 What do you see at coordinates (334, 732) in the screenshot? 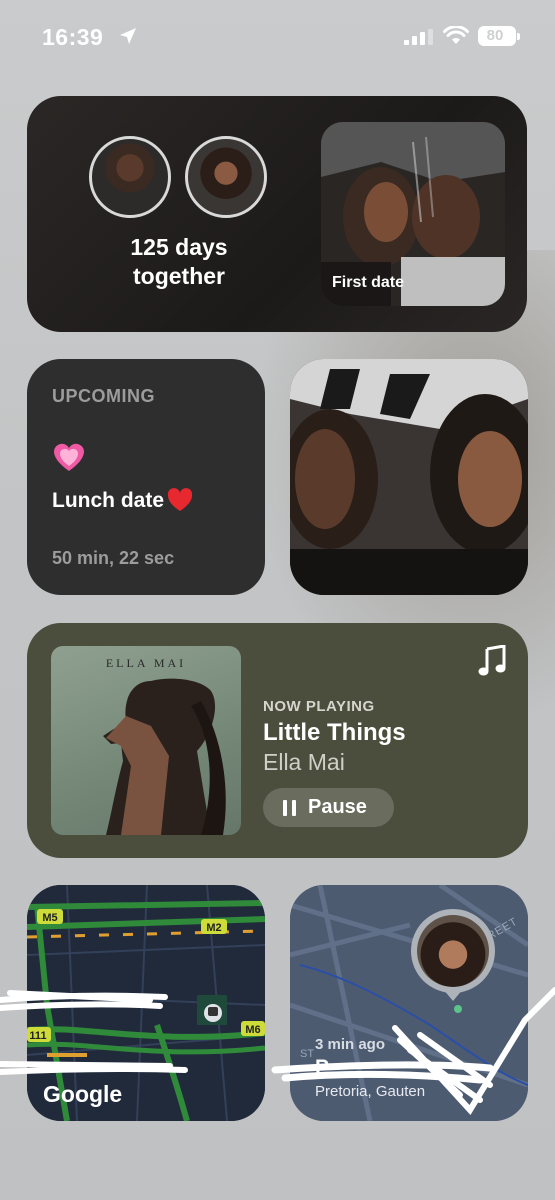
I see `song-title: Little Things` at bounding box center [334, 732].